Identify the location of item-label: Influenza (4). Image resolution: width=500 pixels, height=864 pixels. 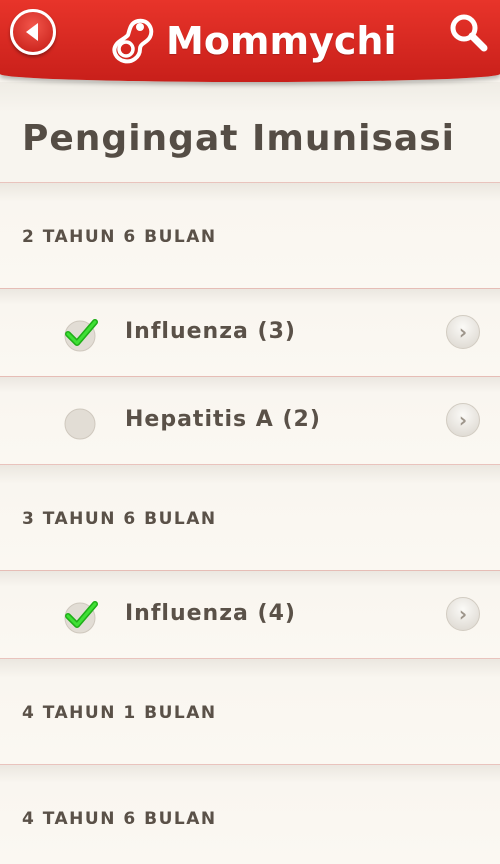
(210, 613).